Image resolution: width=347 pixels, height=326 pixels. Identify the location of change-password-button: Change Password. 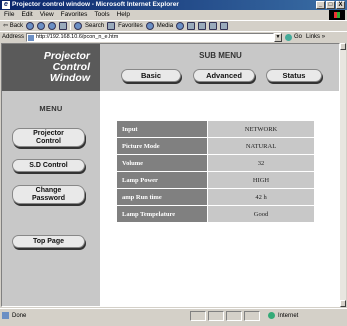
(48, 194).